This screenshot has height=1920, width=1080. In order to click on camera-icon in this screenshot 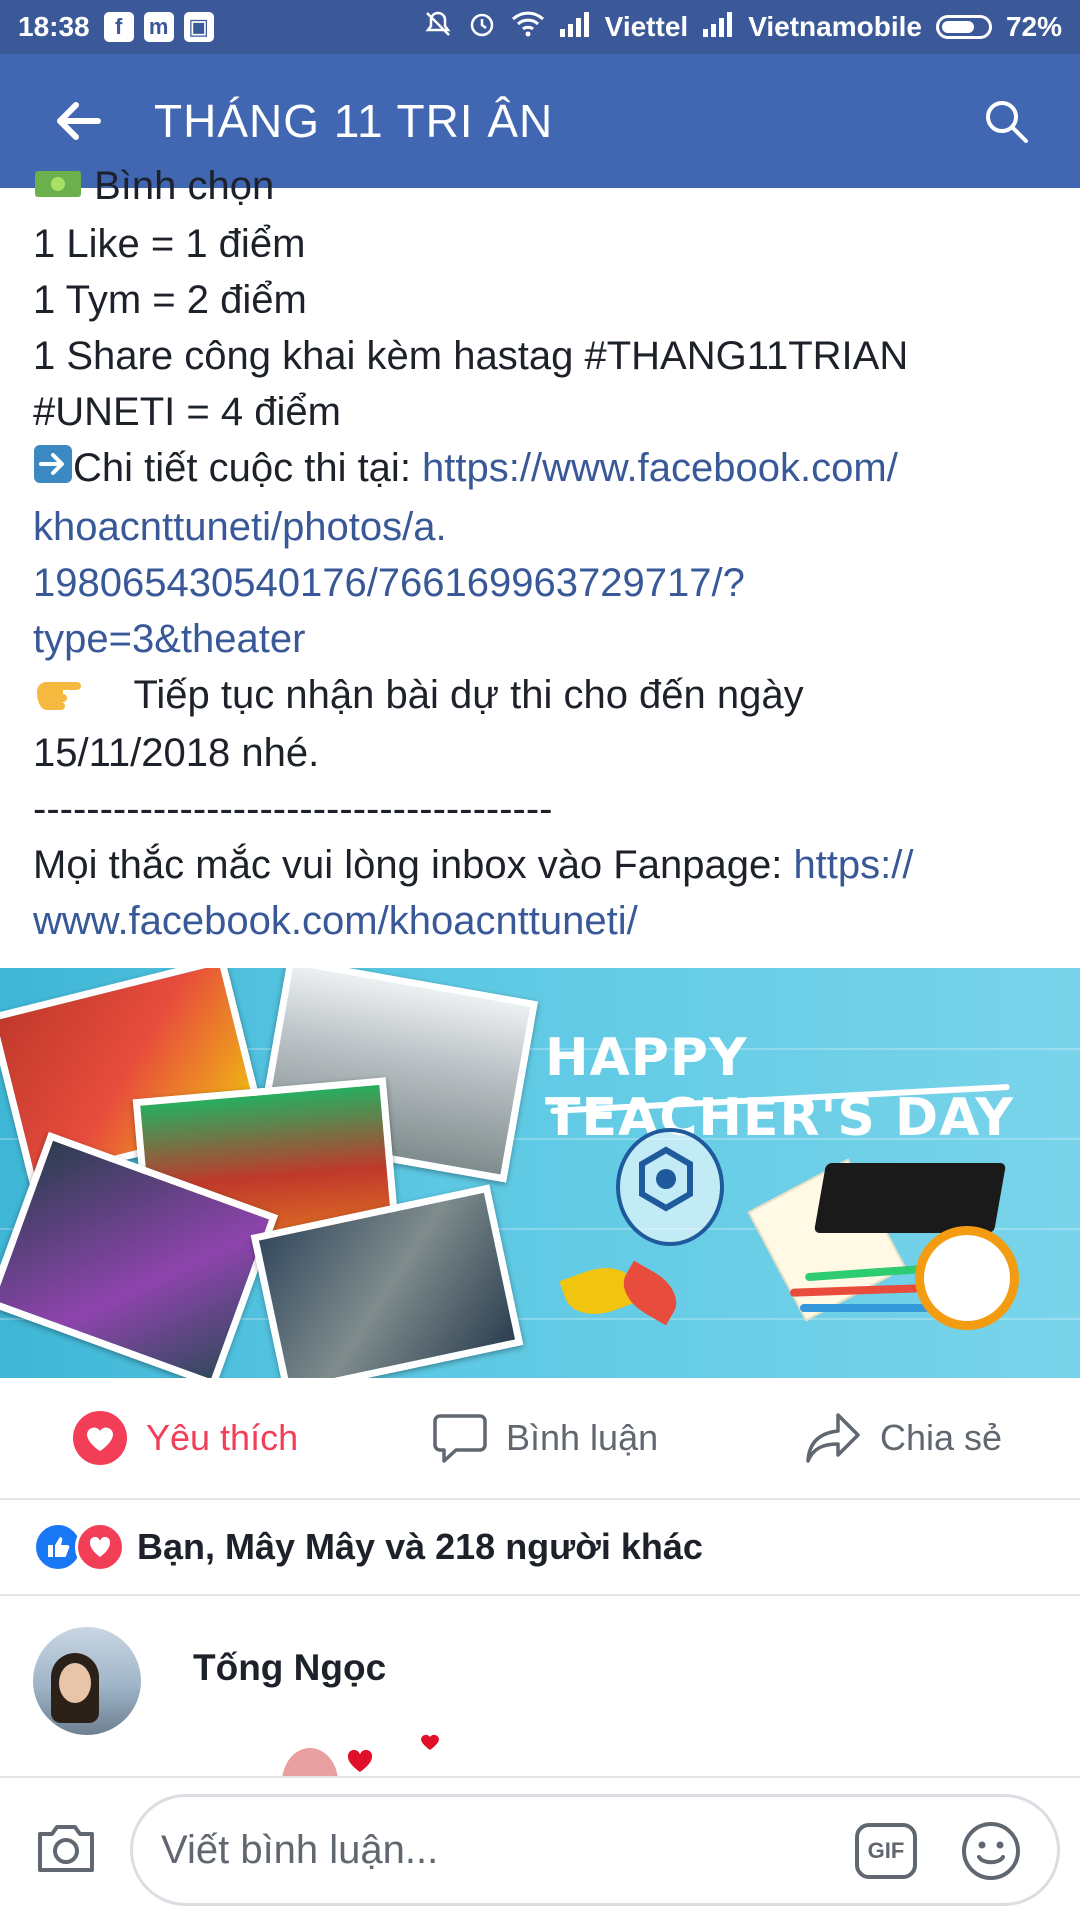, I will do `click(66, 1848)`.